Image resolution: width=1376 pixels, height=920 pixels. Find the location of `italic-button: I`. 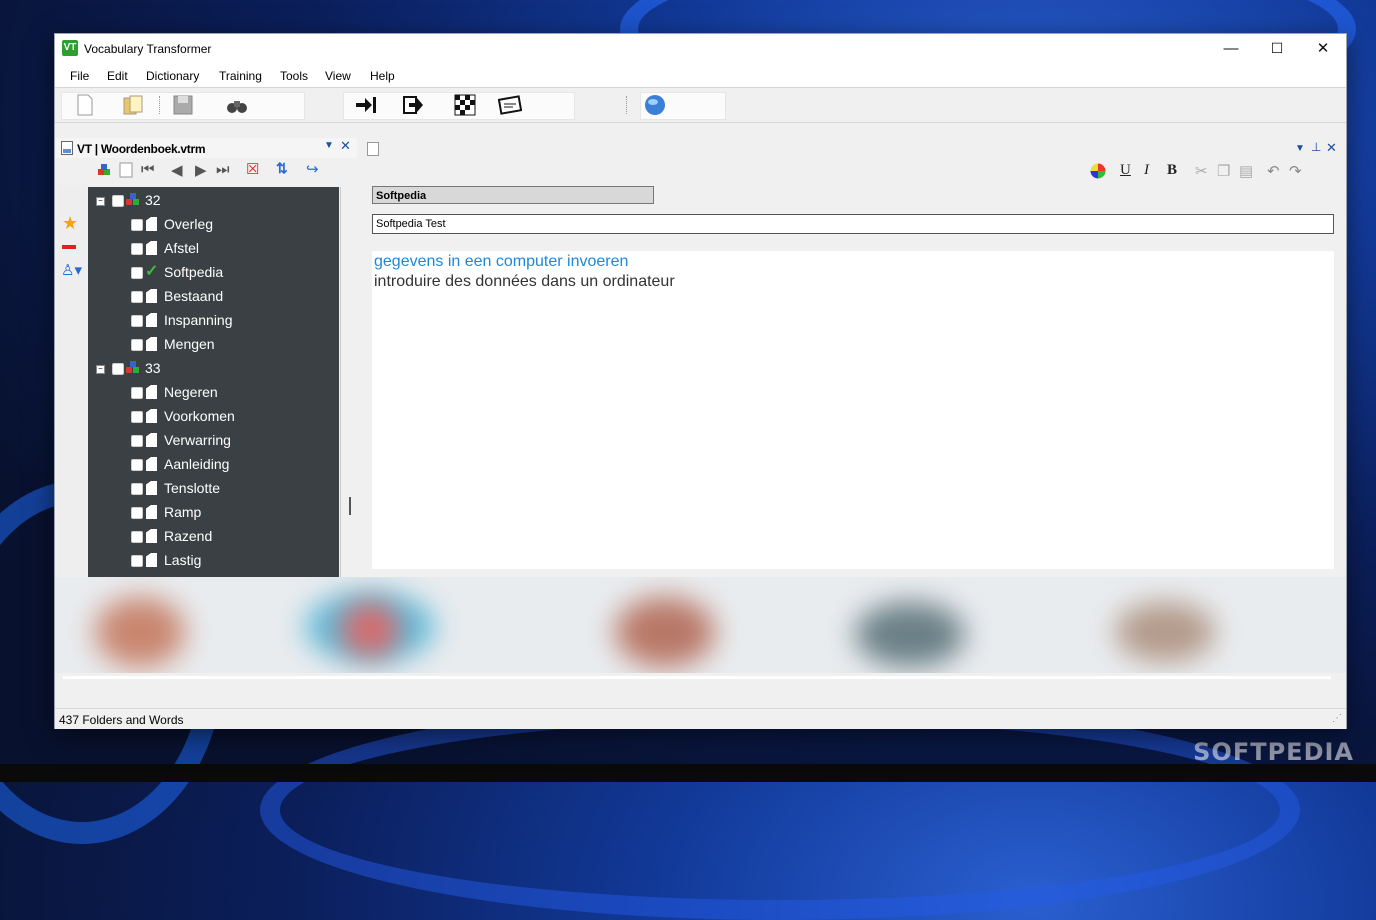

italic-button: I is located at coordinates (1146, 170).